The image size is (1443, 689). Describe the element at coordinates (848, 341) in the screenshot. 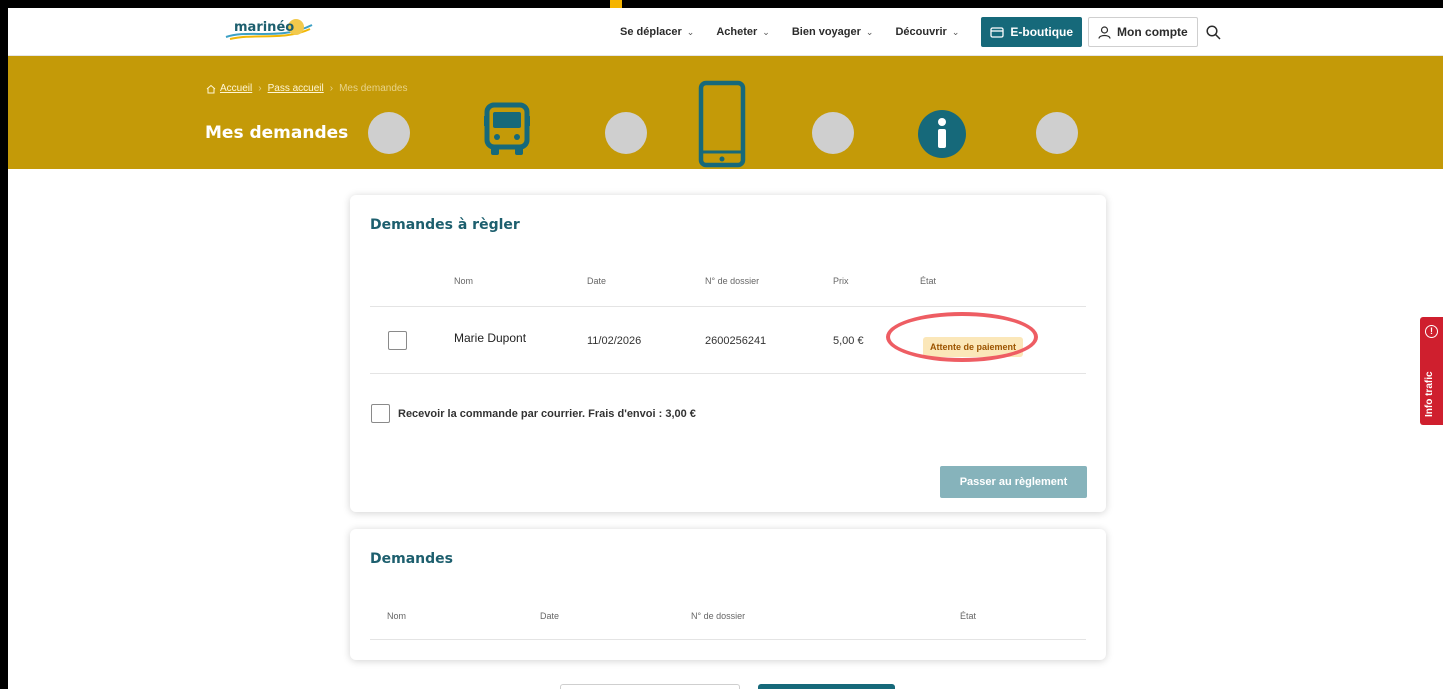

I see `row-price: 5,00 €` at that location.